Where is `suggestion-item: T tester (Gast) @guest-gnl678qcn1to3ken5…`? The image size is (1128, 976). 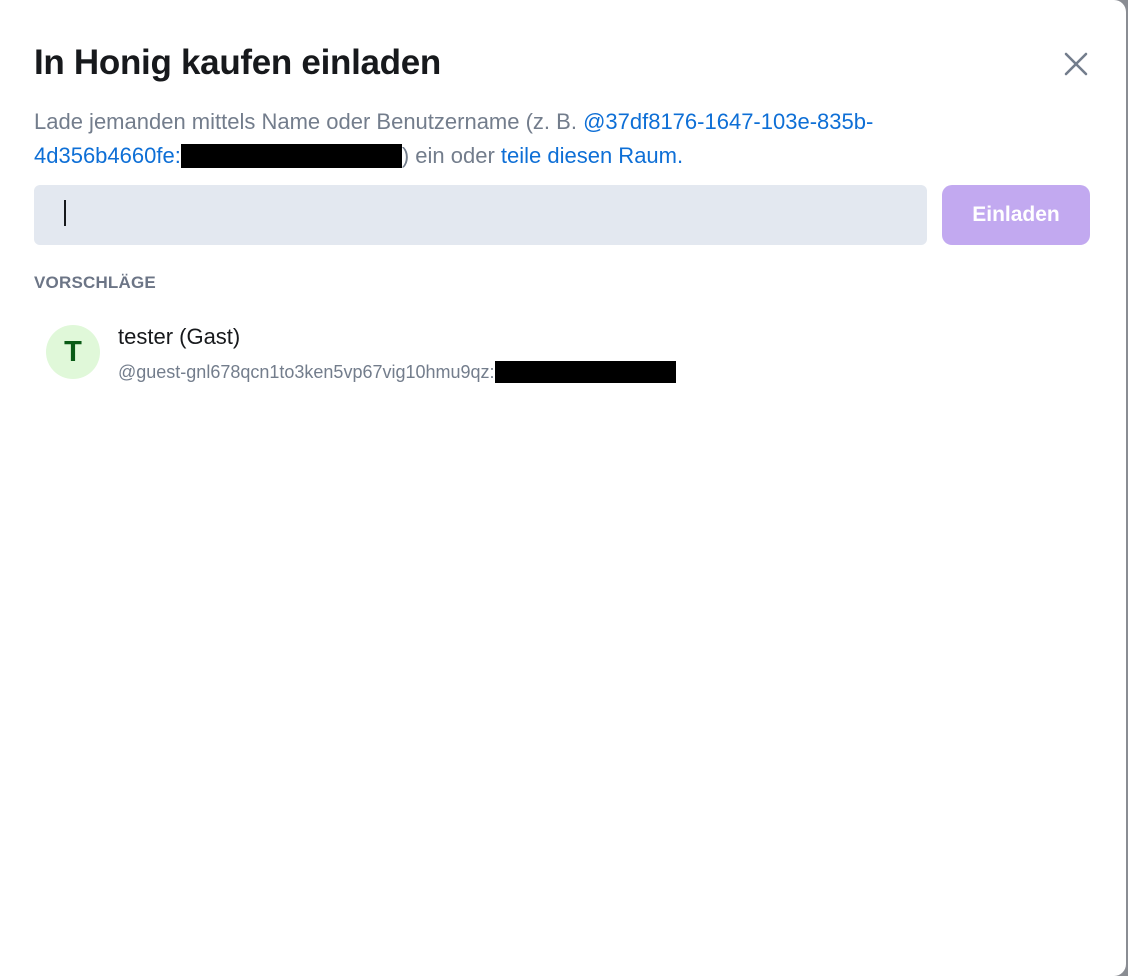 suggestion-item: T tester (Gast) @guest-gnl678qcn1to3ken5… is located at coordinates (564, 354).